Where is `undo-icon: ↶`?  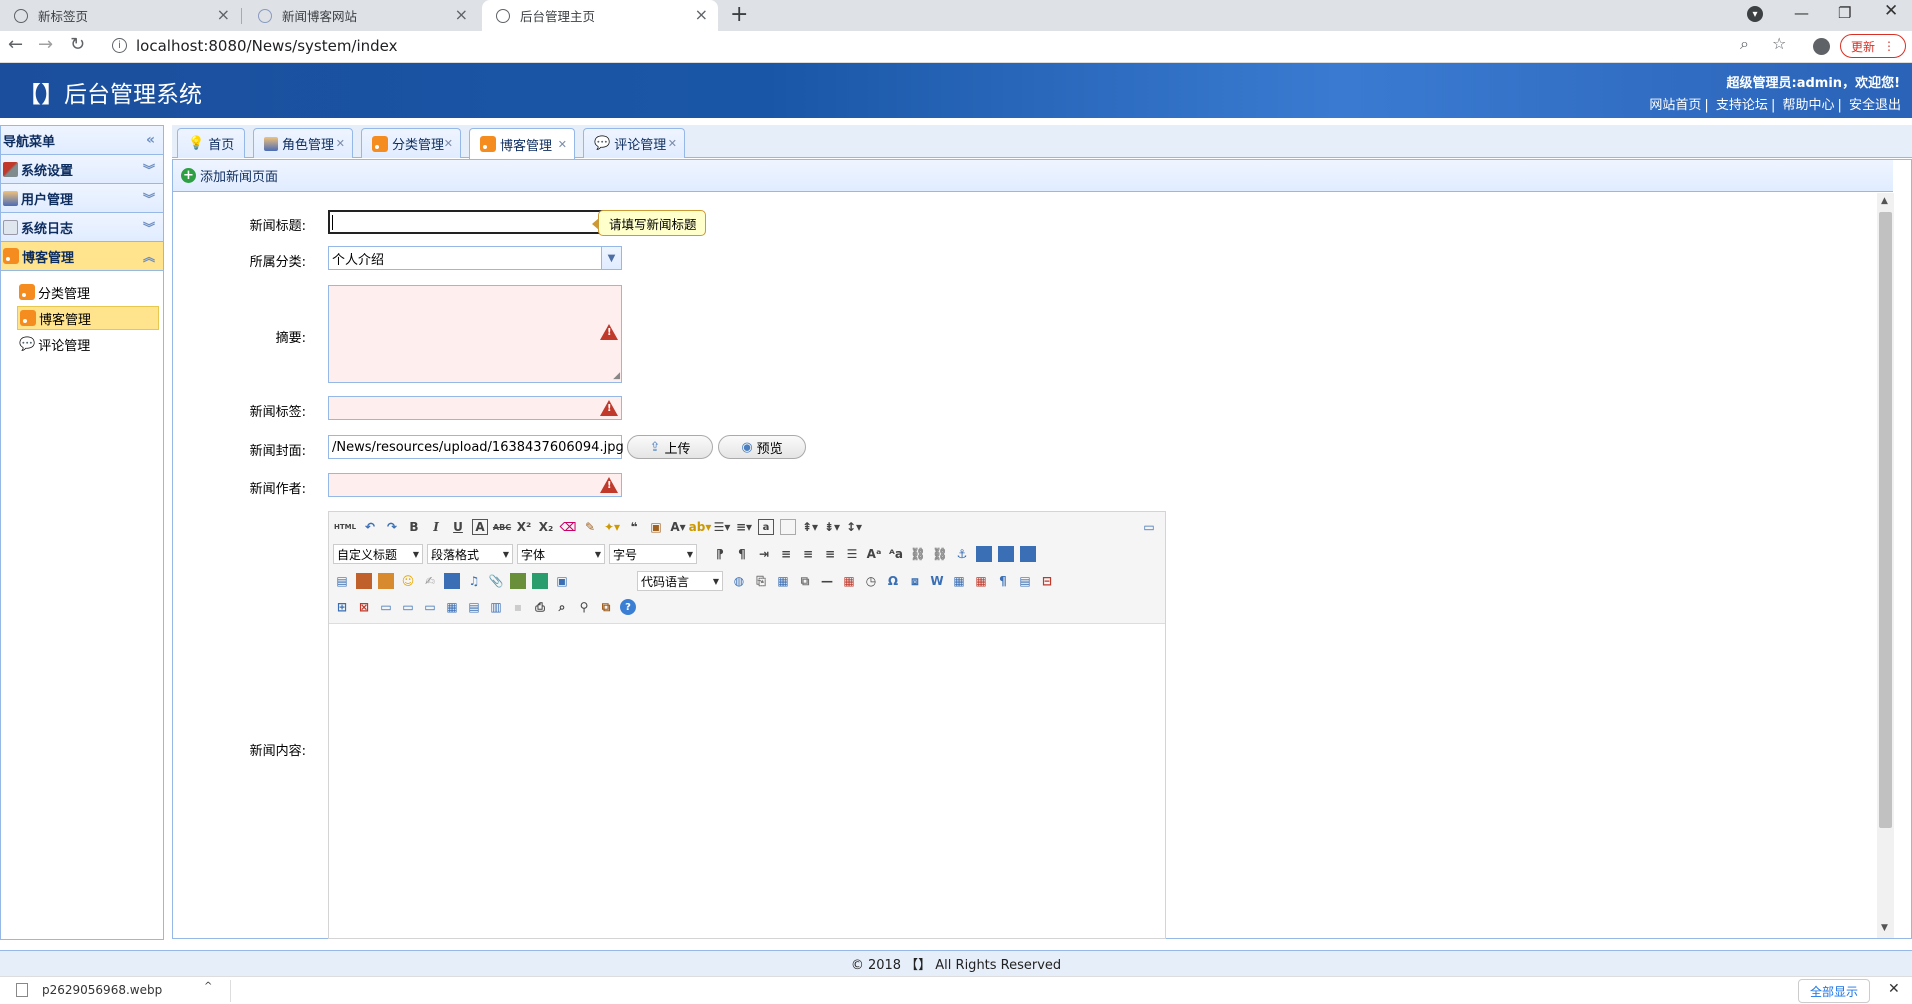
undo-icon: ↶ is located at coordinates (370, 527).